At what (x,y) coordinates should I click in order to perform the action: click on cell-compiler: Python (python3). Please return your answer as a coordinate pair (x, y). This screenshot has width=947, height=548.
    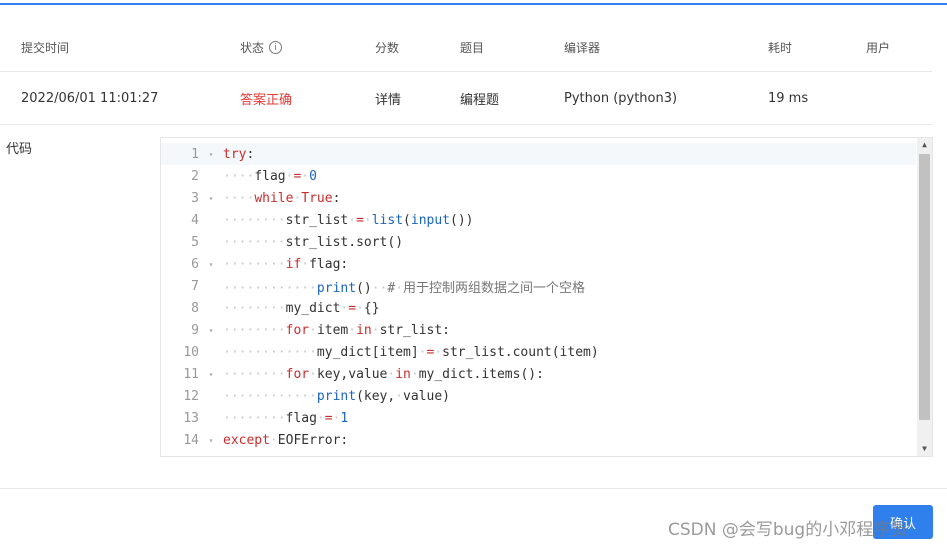
    Looking at the image, I should click on (621, 98).